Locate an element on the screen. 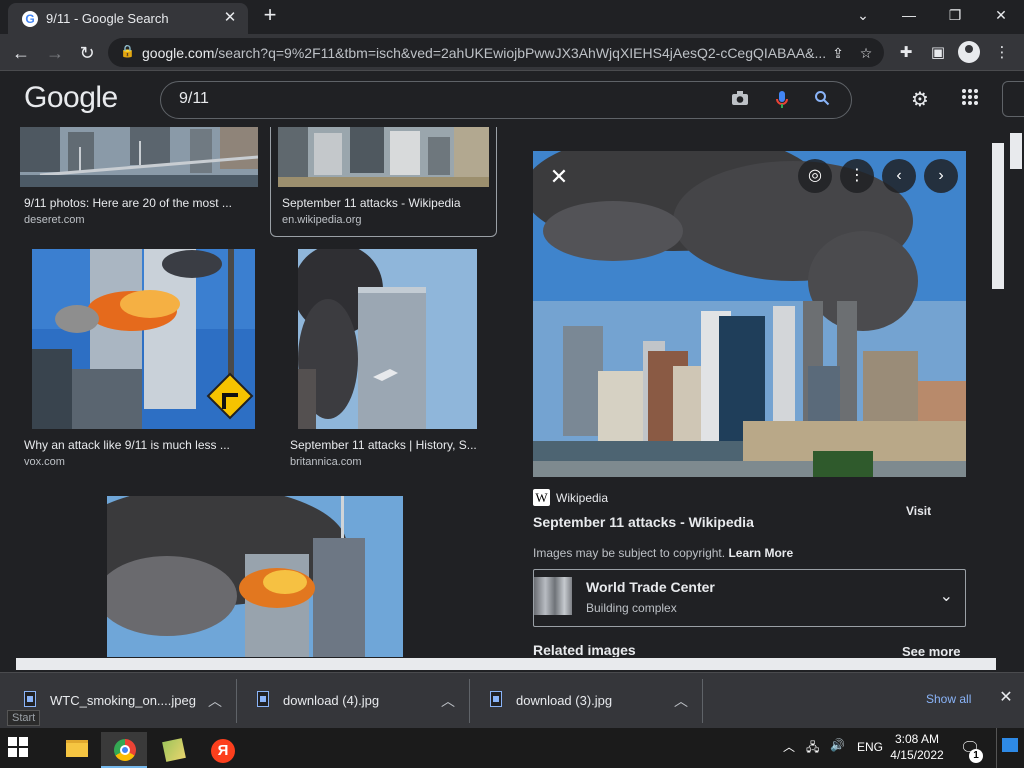 The image size is (1024, 768). image-file-icon is located at coordinates (30, 699).